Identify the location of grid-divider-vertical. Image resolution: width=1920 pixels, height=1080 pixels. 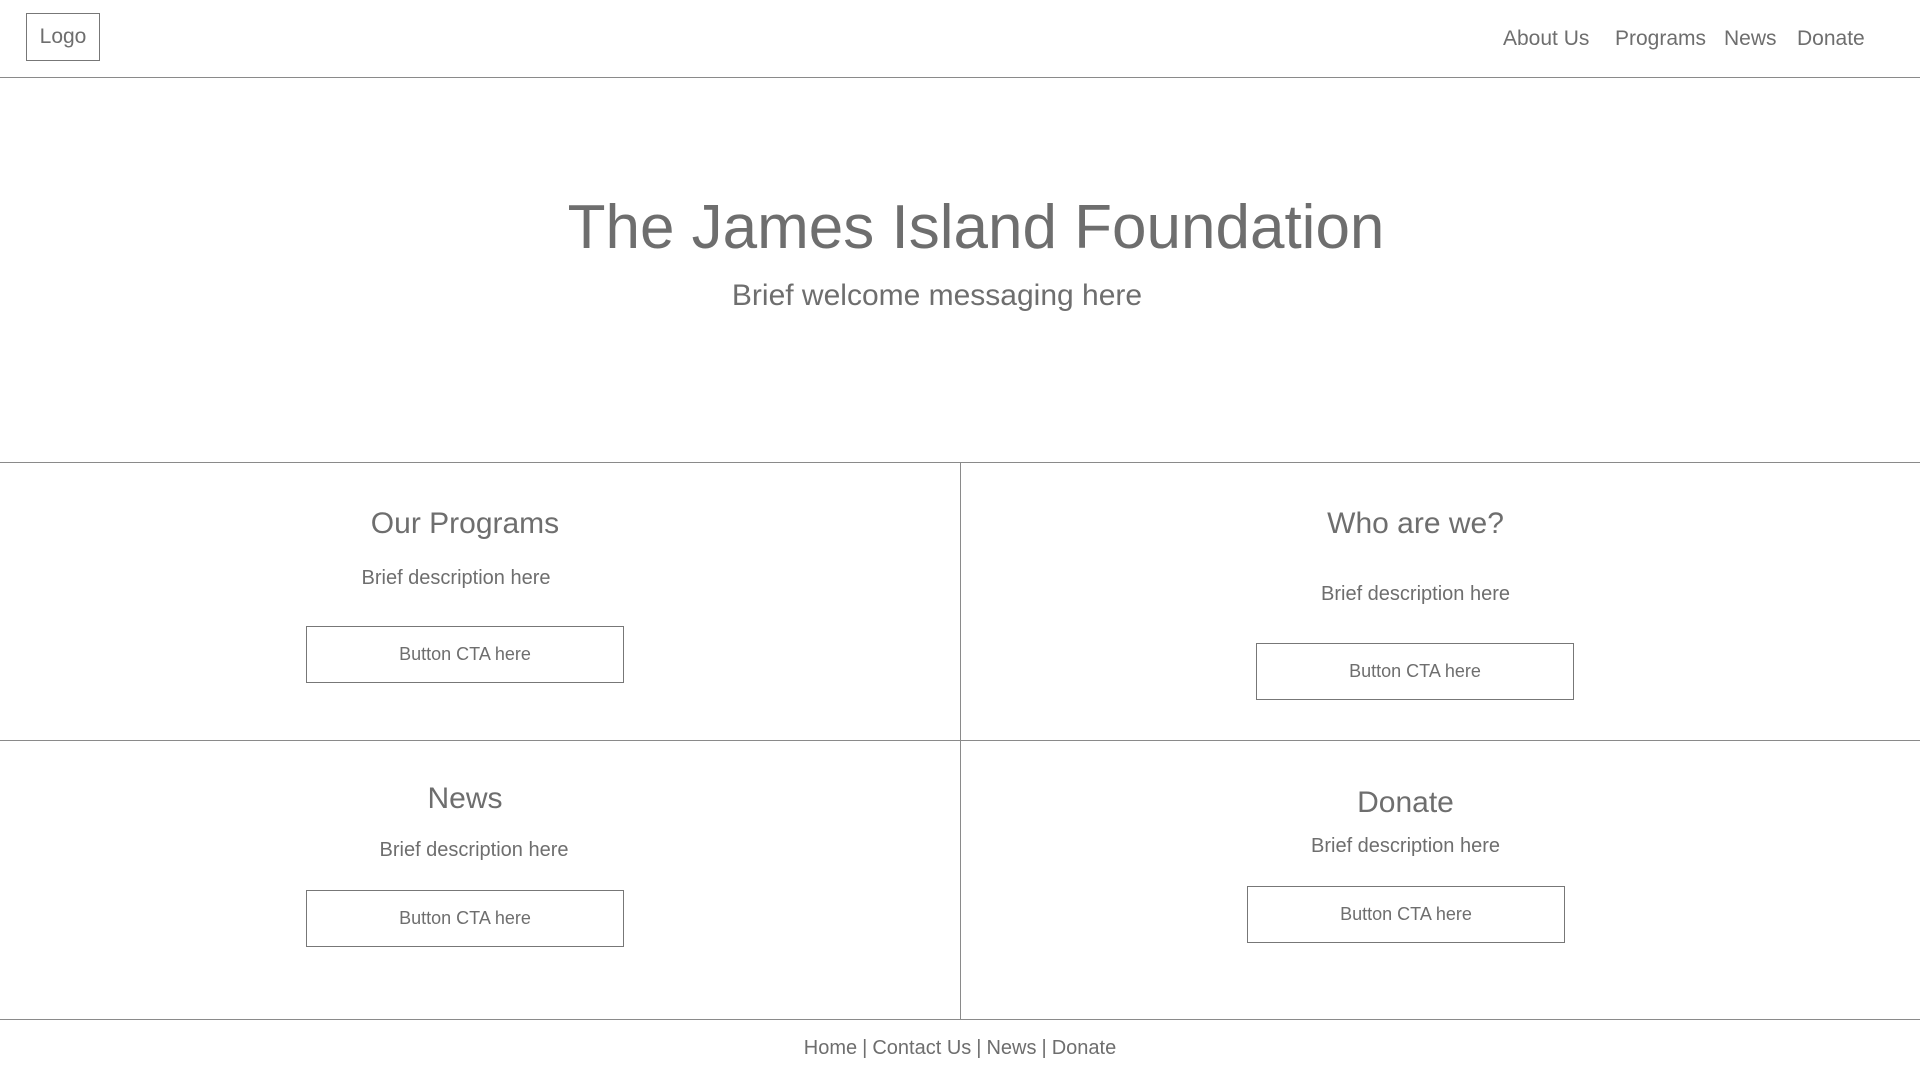
(960, 740).